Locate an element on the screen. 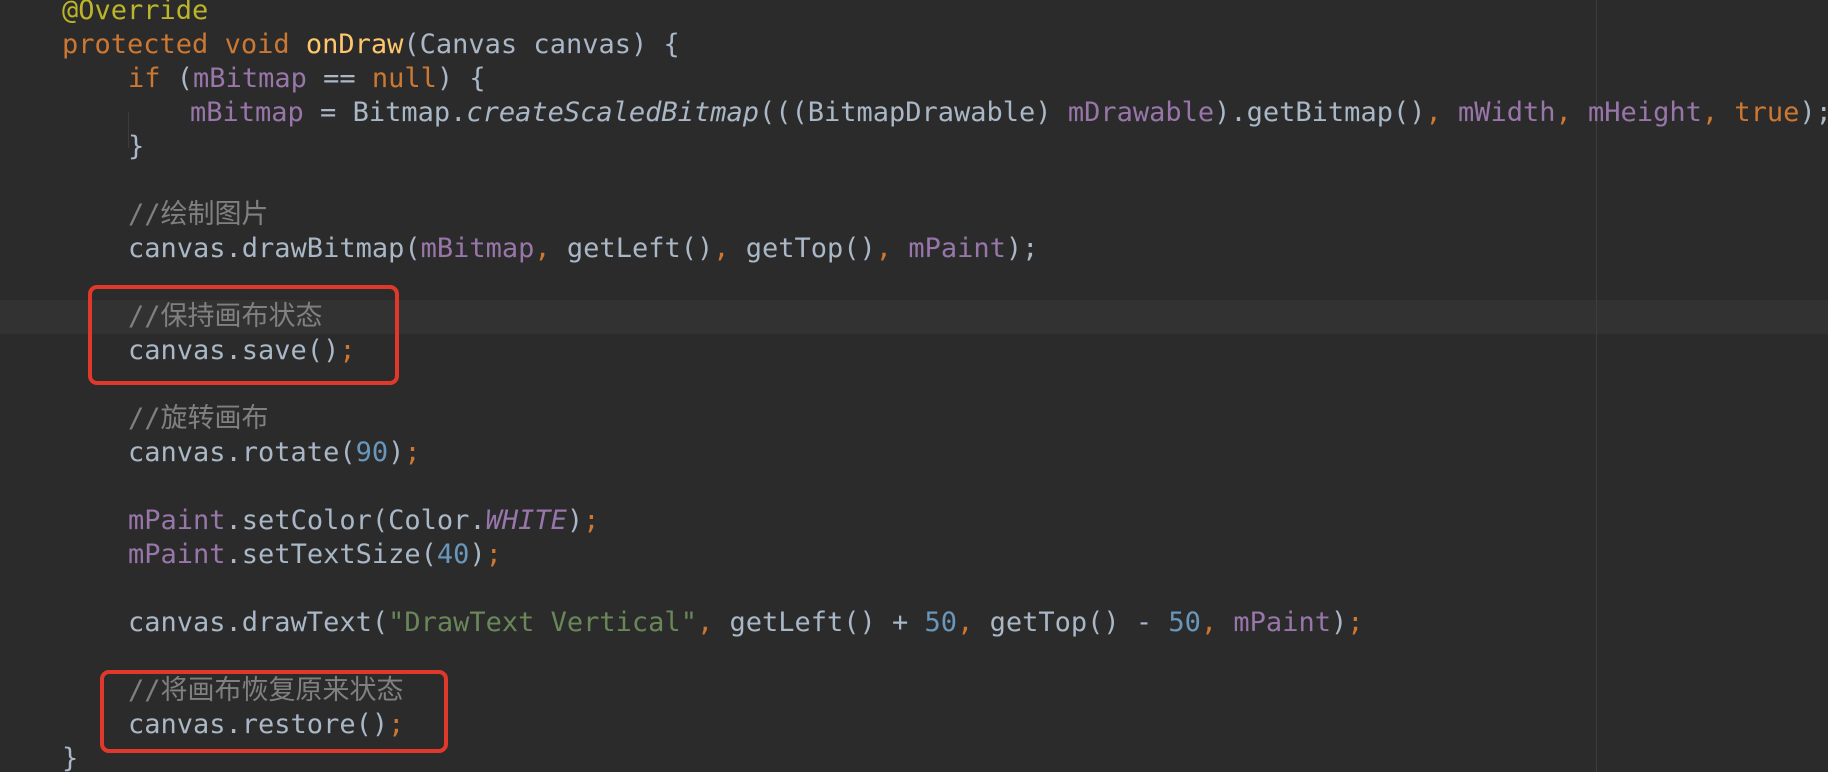 The image size is (1828, 772). code-token: //旋转画布 is located at coordinates (198, 418).